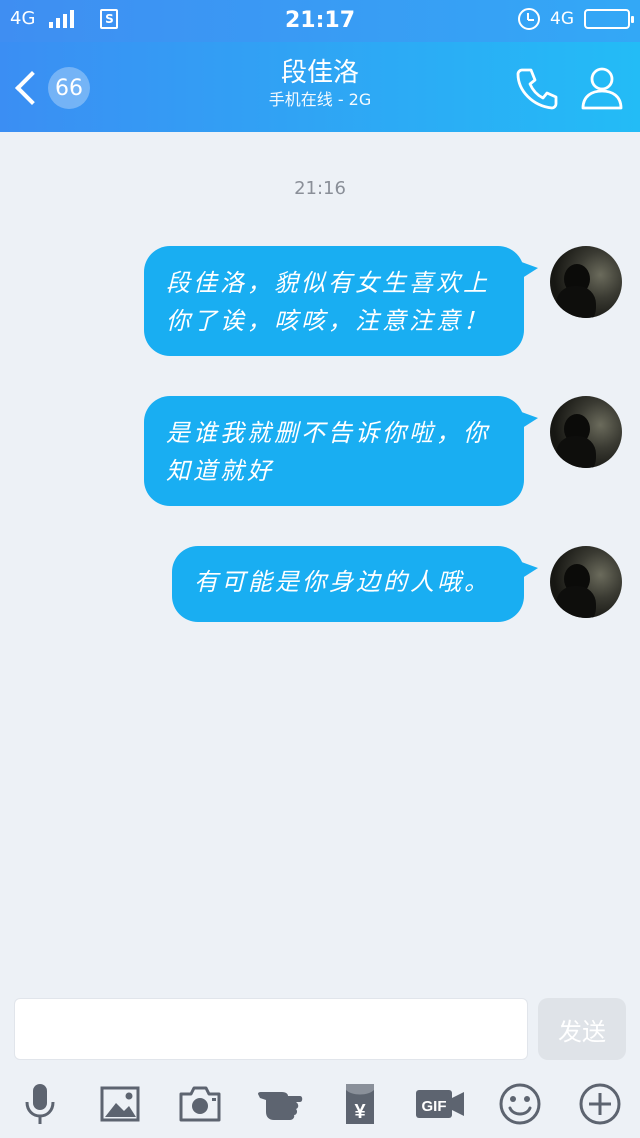 This screenshot has width=640, height=1138. Describe the element at coordinates (69, 88) in the screenshot. I see `unread-badge: 66` at that location.